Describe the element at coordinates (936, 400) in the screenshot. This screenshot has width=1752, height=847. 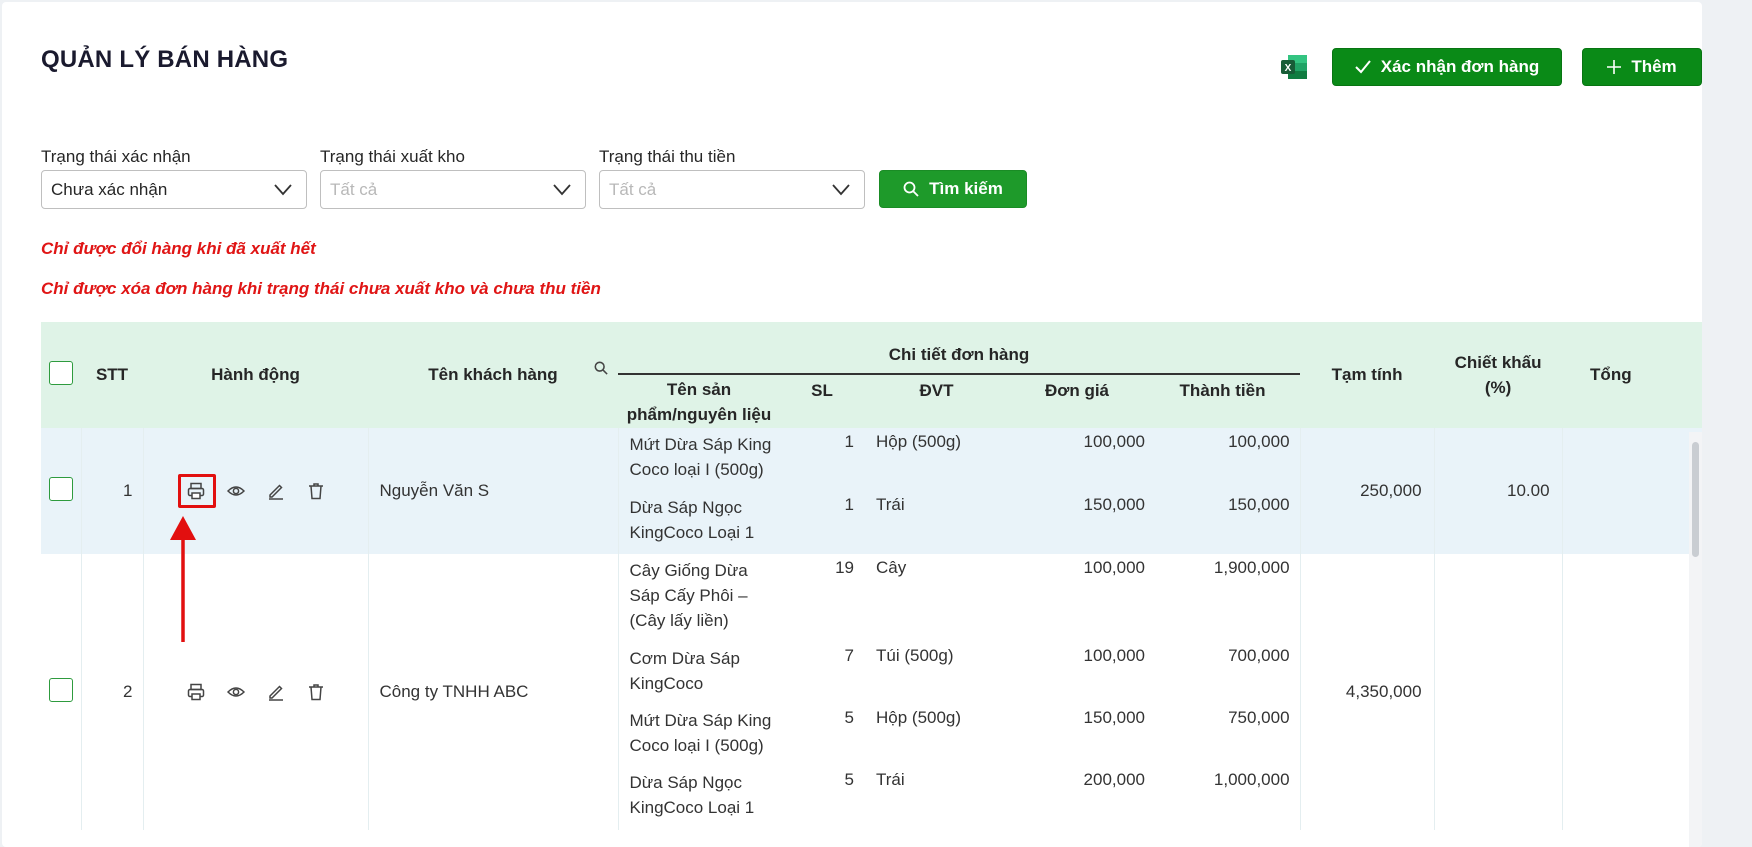
I see `col-unit: ĐVT` at that location.